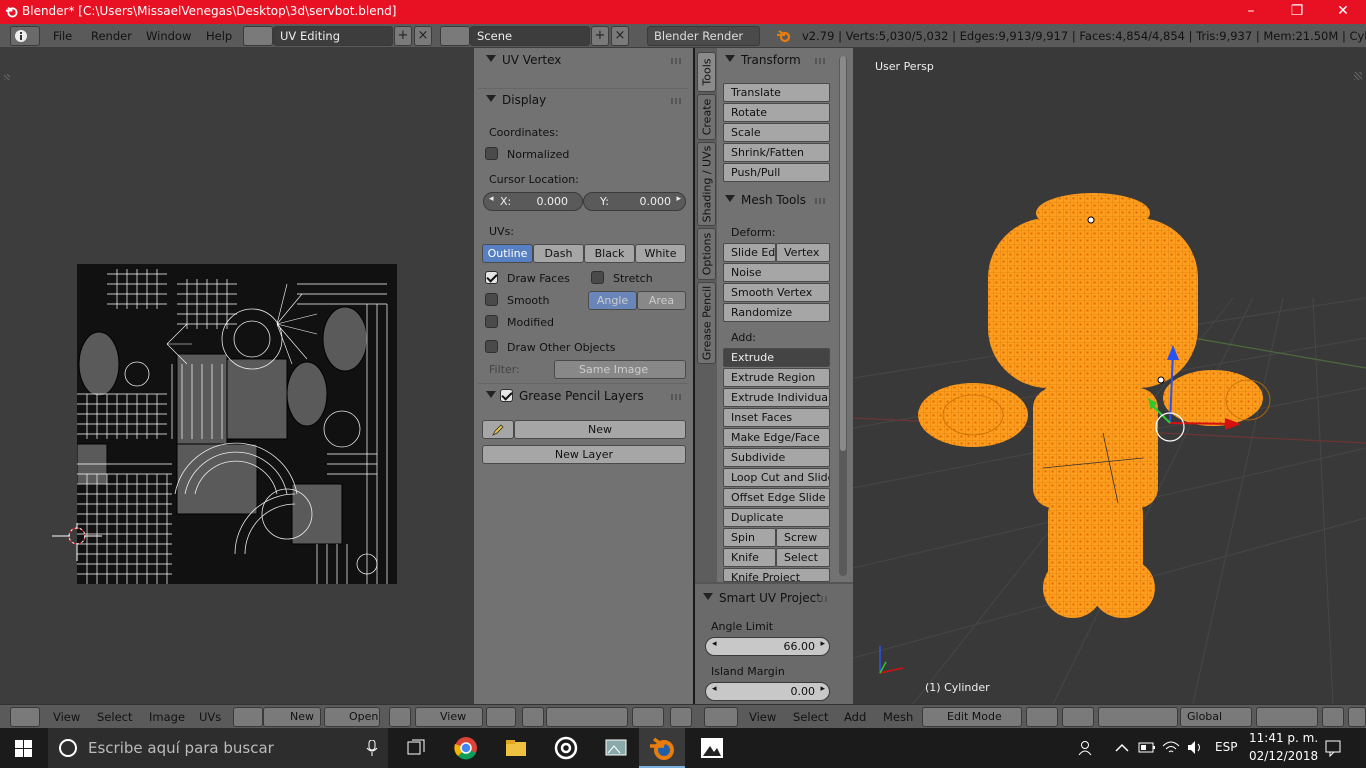  Describe the element at coordinates (491, 346) in the screenshot. I see `draw-other-objects-checkbox` at that location.